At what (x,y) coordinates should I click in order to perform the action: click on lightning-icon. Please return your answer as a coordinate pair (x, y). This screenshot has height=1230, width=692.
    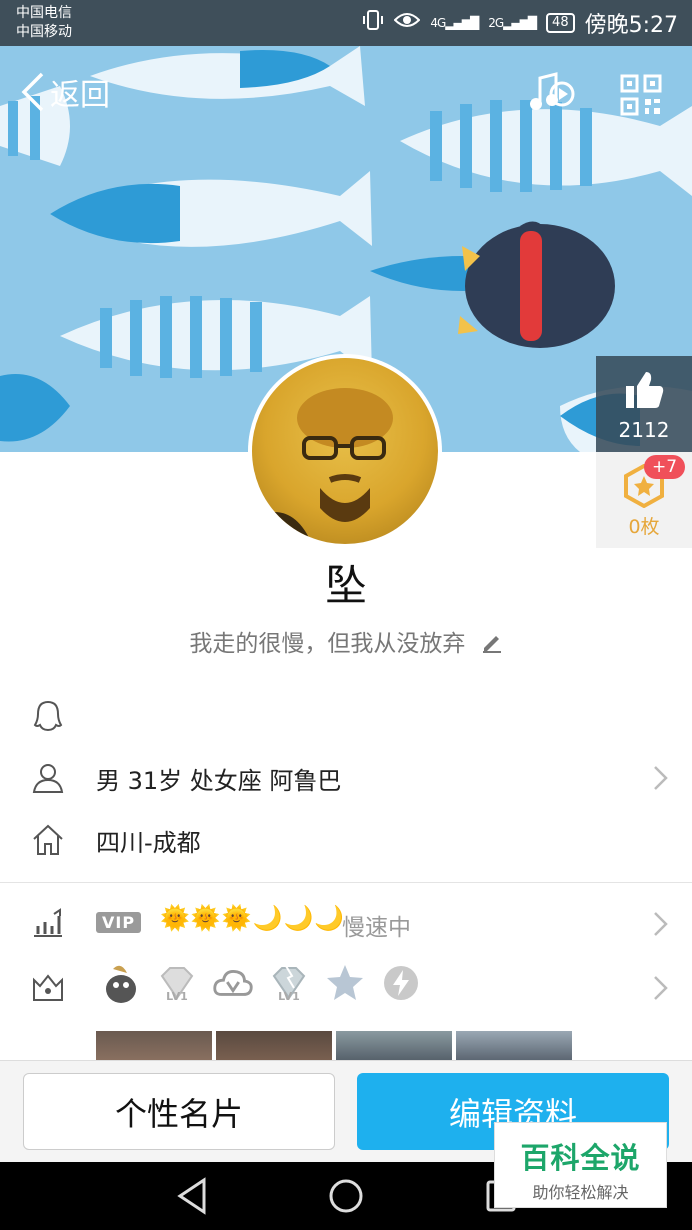
    Looking at the image, I should click on (401, 983).